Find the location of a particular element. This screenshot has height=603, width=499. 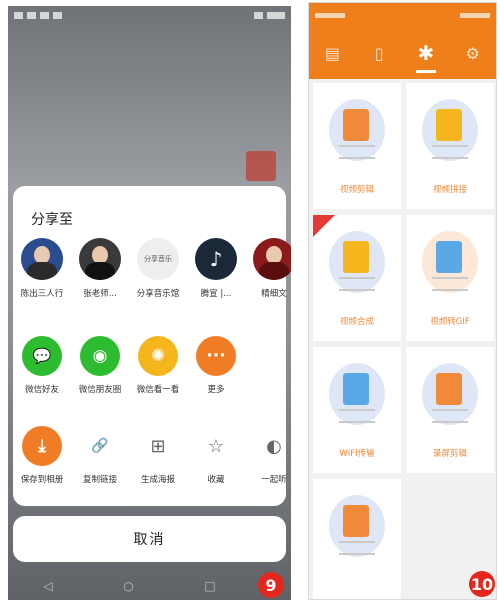

tab-files: ▤ is located at coordinates (332, 53).